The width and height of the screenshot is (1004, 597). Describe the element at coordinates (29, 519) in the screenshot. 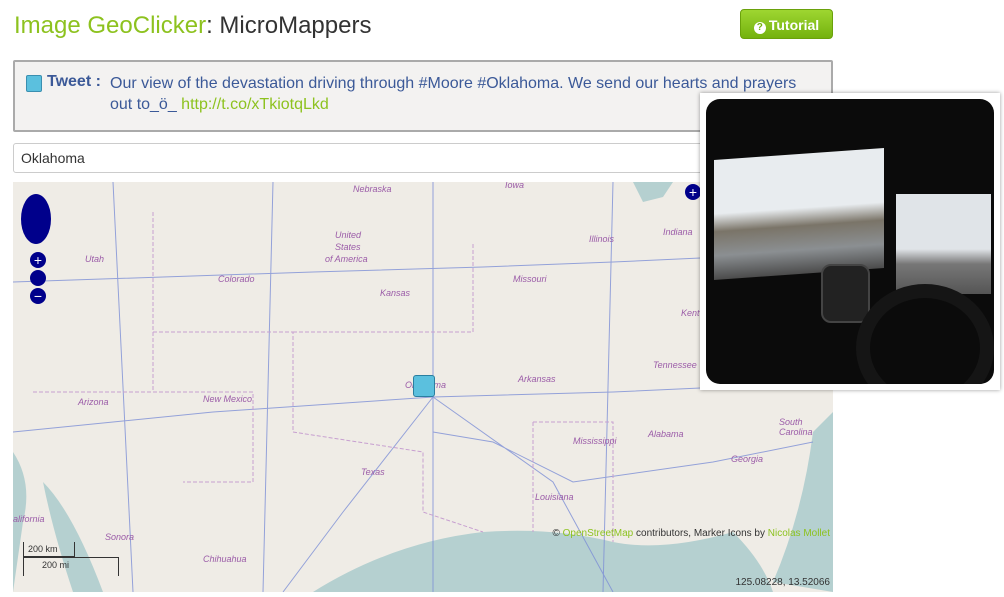

I see `map-label: alifornia` at that location.